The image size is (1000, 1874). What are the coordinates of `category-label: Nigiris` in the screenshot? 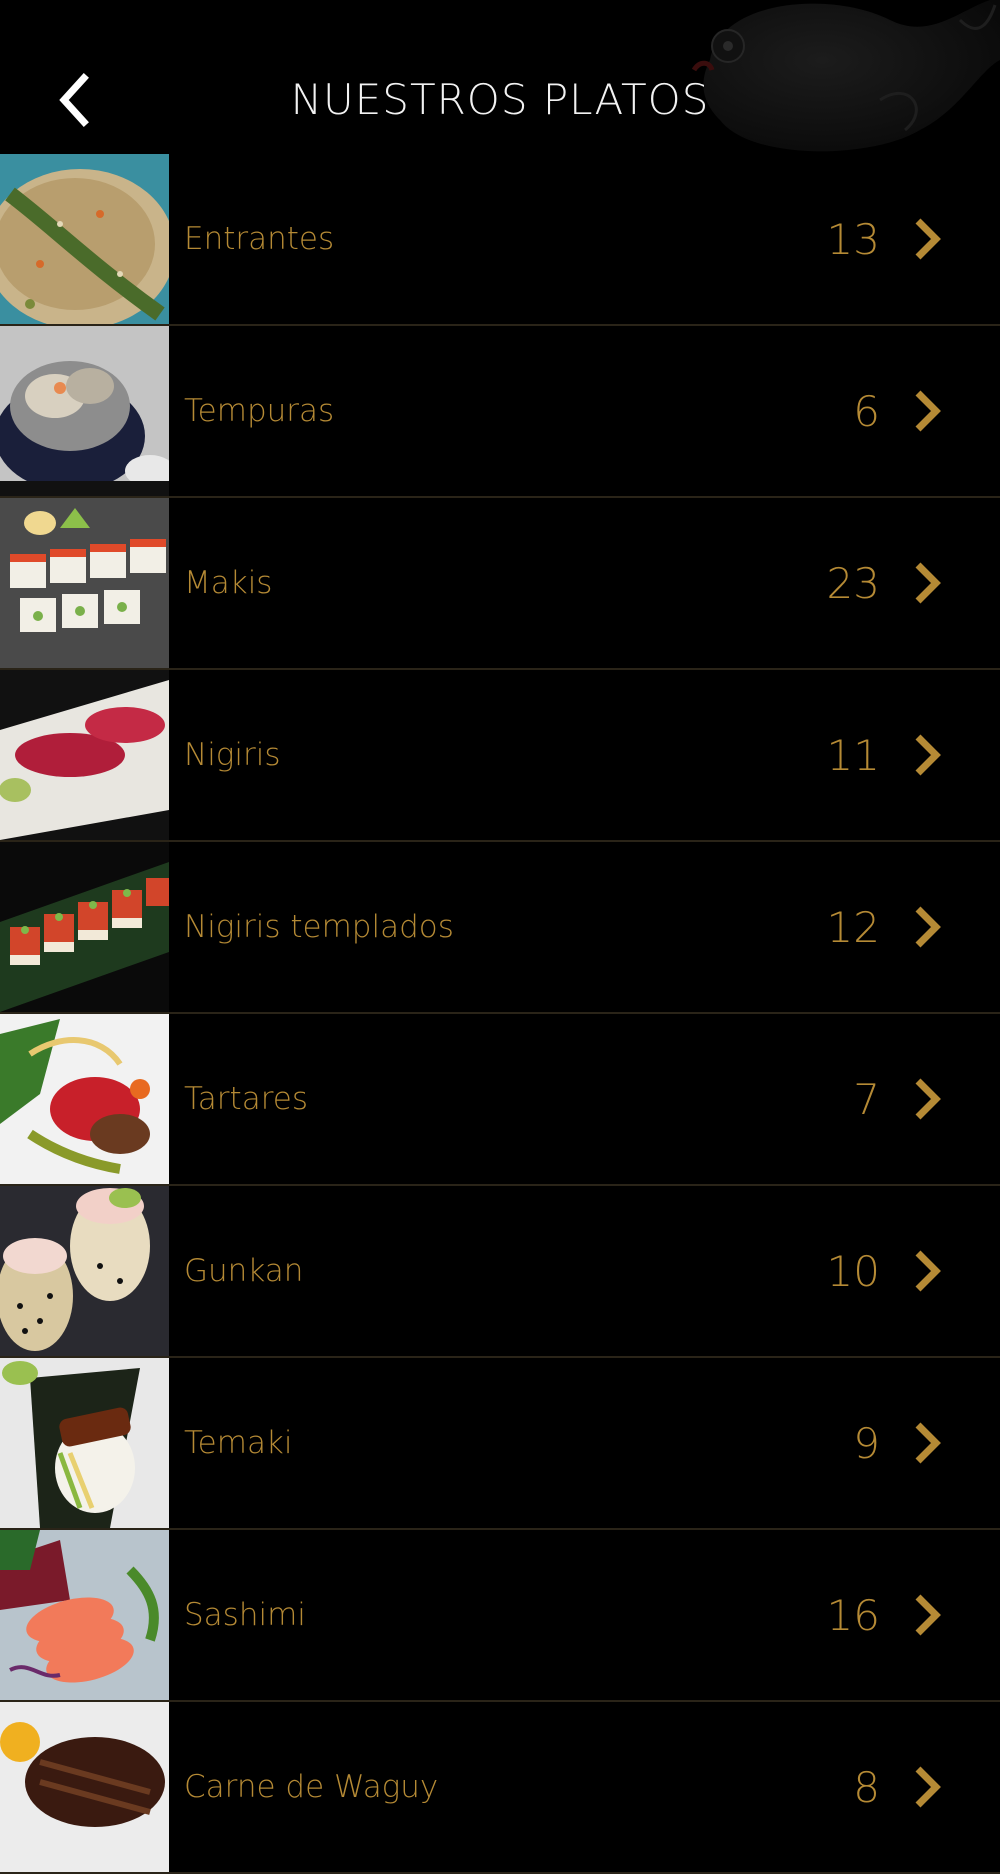 It's located at (232, 755).